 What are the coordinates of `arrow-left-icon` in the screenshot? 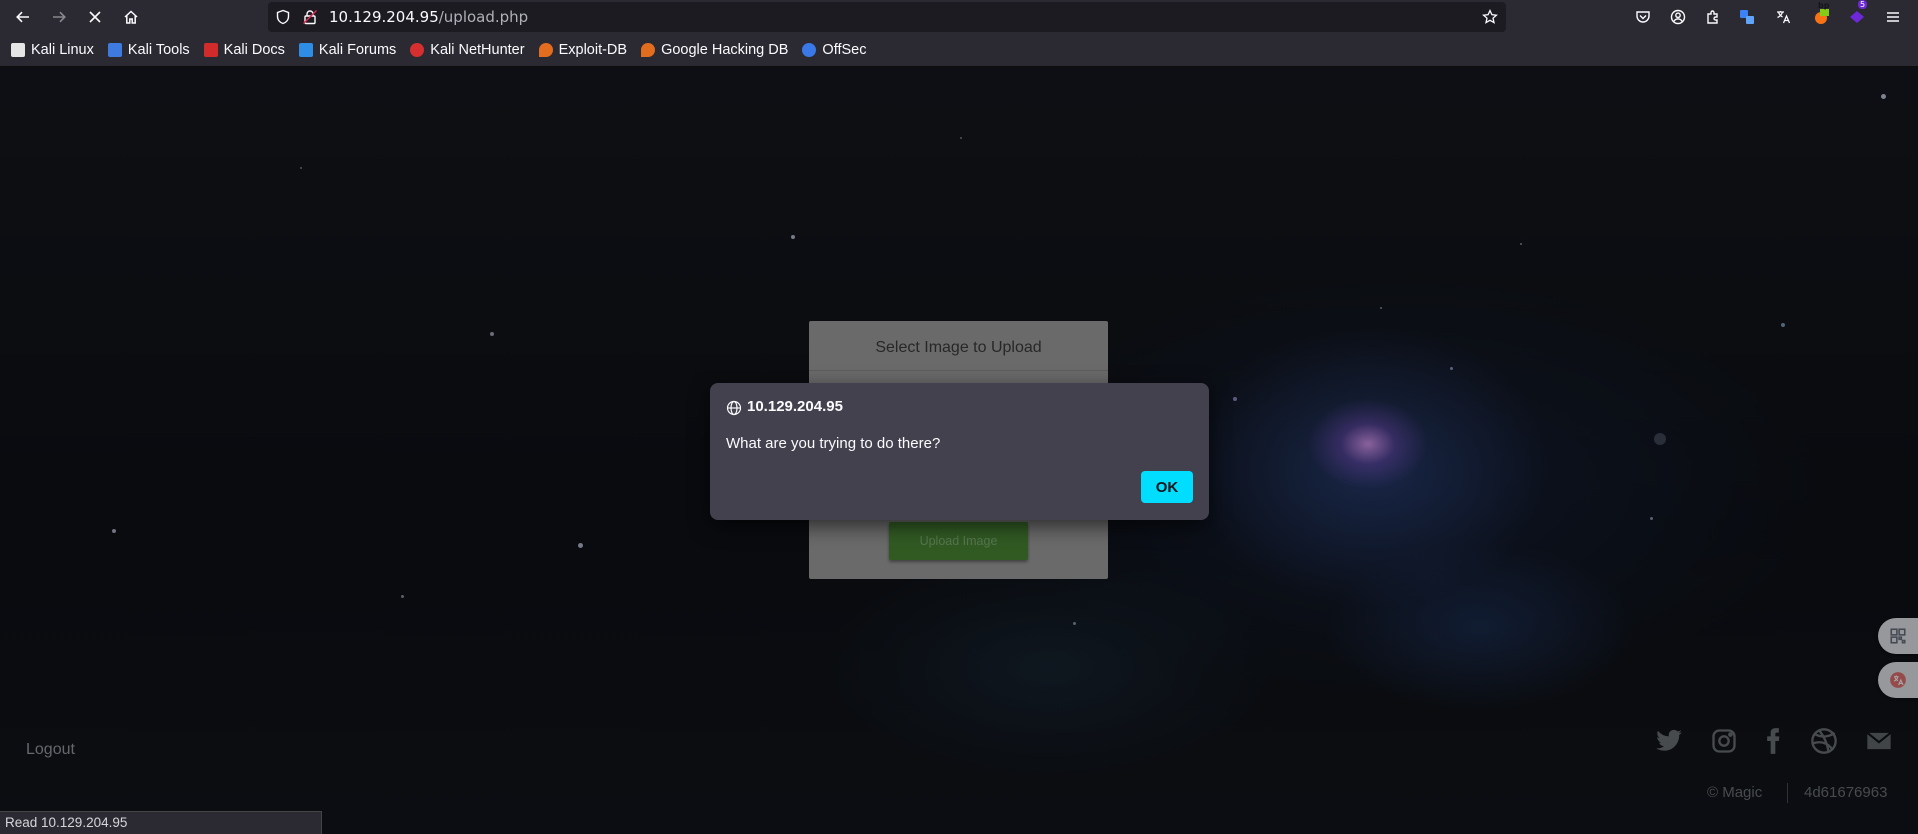 It's located at (22, 17).